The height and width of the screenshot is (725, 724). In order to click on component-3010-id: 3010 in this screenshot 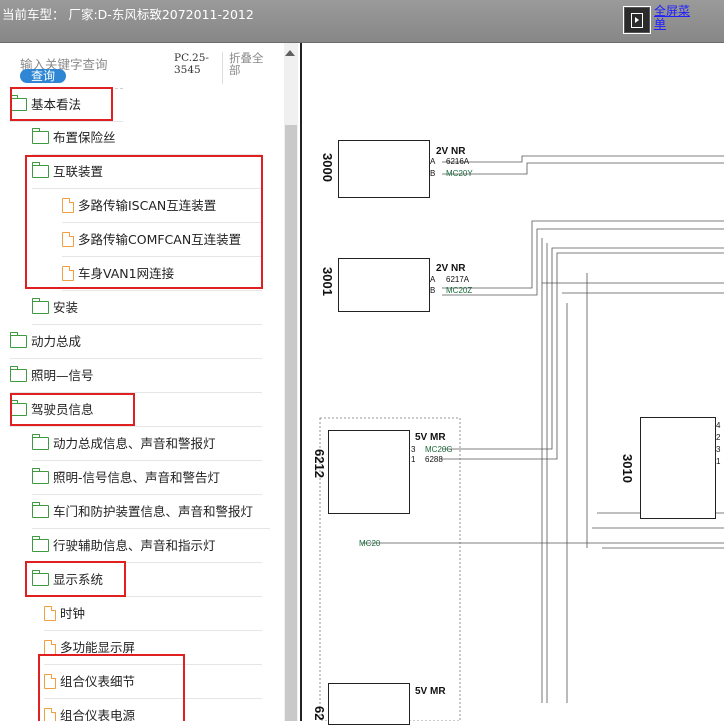, I will do `click(627, 468)`.